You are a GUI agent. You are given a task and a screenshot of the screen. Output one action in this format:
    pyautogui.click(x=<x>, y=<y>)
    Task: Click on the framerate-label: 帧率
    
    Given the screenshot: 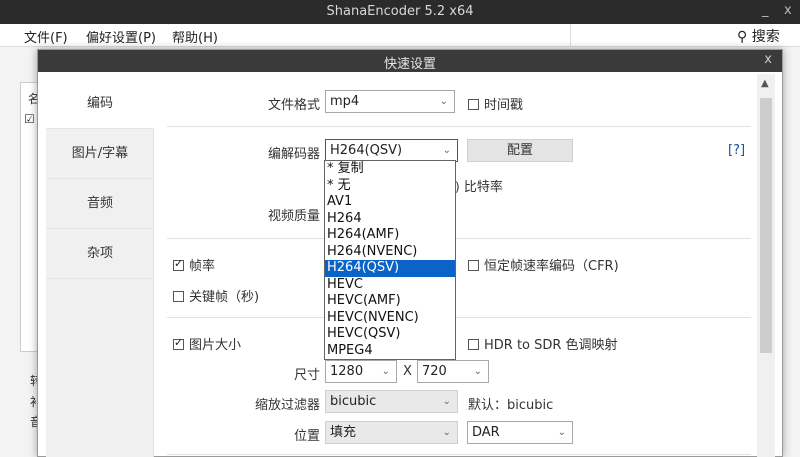 What is the action you would take?
    pyautogui.click(x=202, y=266)
    